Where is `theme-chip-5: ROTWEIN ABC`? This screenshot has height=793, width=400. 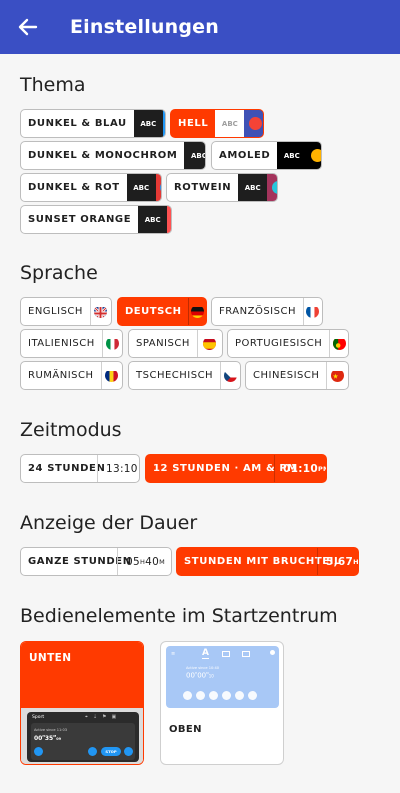
theme-chip-5: ROTWEIN ABC is located at coordinates (222, 187).